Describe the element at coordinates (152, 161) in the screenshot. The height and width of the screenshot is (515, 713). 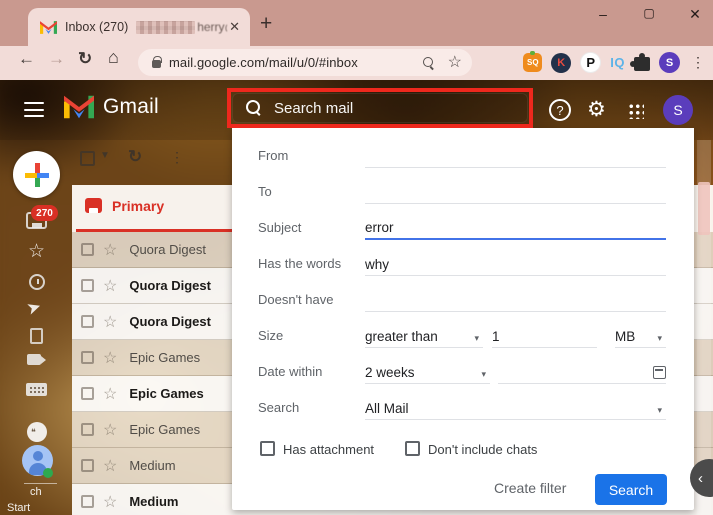
I see `list-toolbar: ▼ ↻ ⋮` at that location.